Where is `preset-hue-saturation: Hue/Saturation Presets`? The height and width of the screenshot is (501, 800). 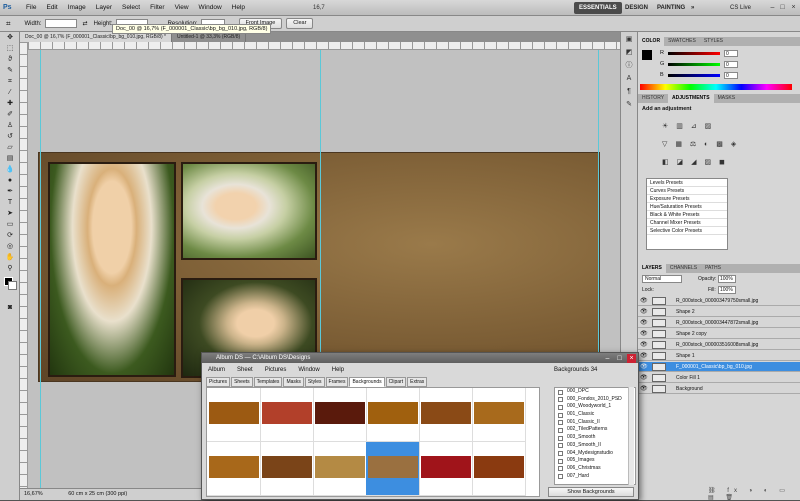
preset-hue-saturation: Hue/Saturation Presets is located at coordinates (687, 207).